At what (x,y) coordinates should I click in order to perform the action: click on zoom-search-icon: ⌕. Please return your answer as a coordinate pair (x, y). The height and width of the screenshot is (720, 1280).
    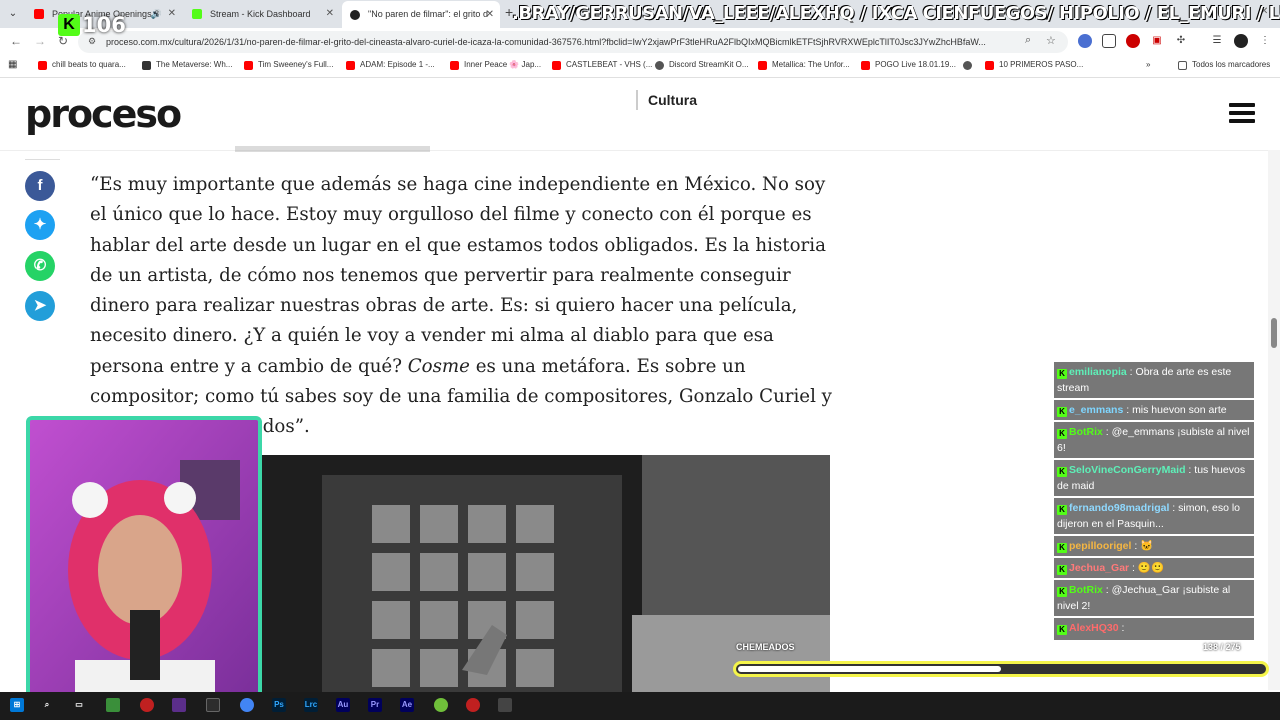
    Looking at the image, I should click on (1028, 40).